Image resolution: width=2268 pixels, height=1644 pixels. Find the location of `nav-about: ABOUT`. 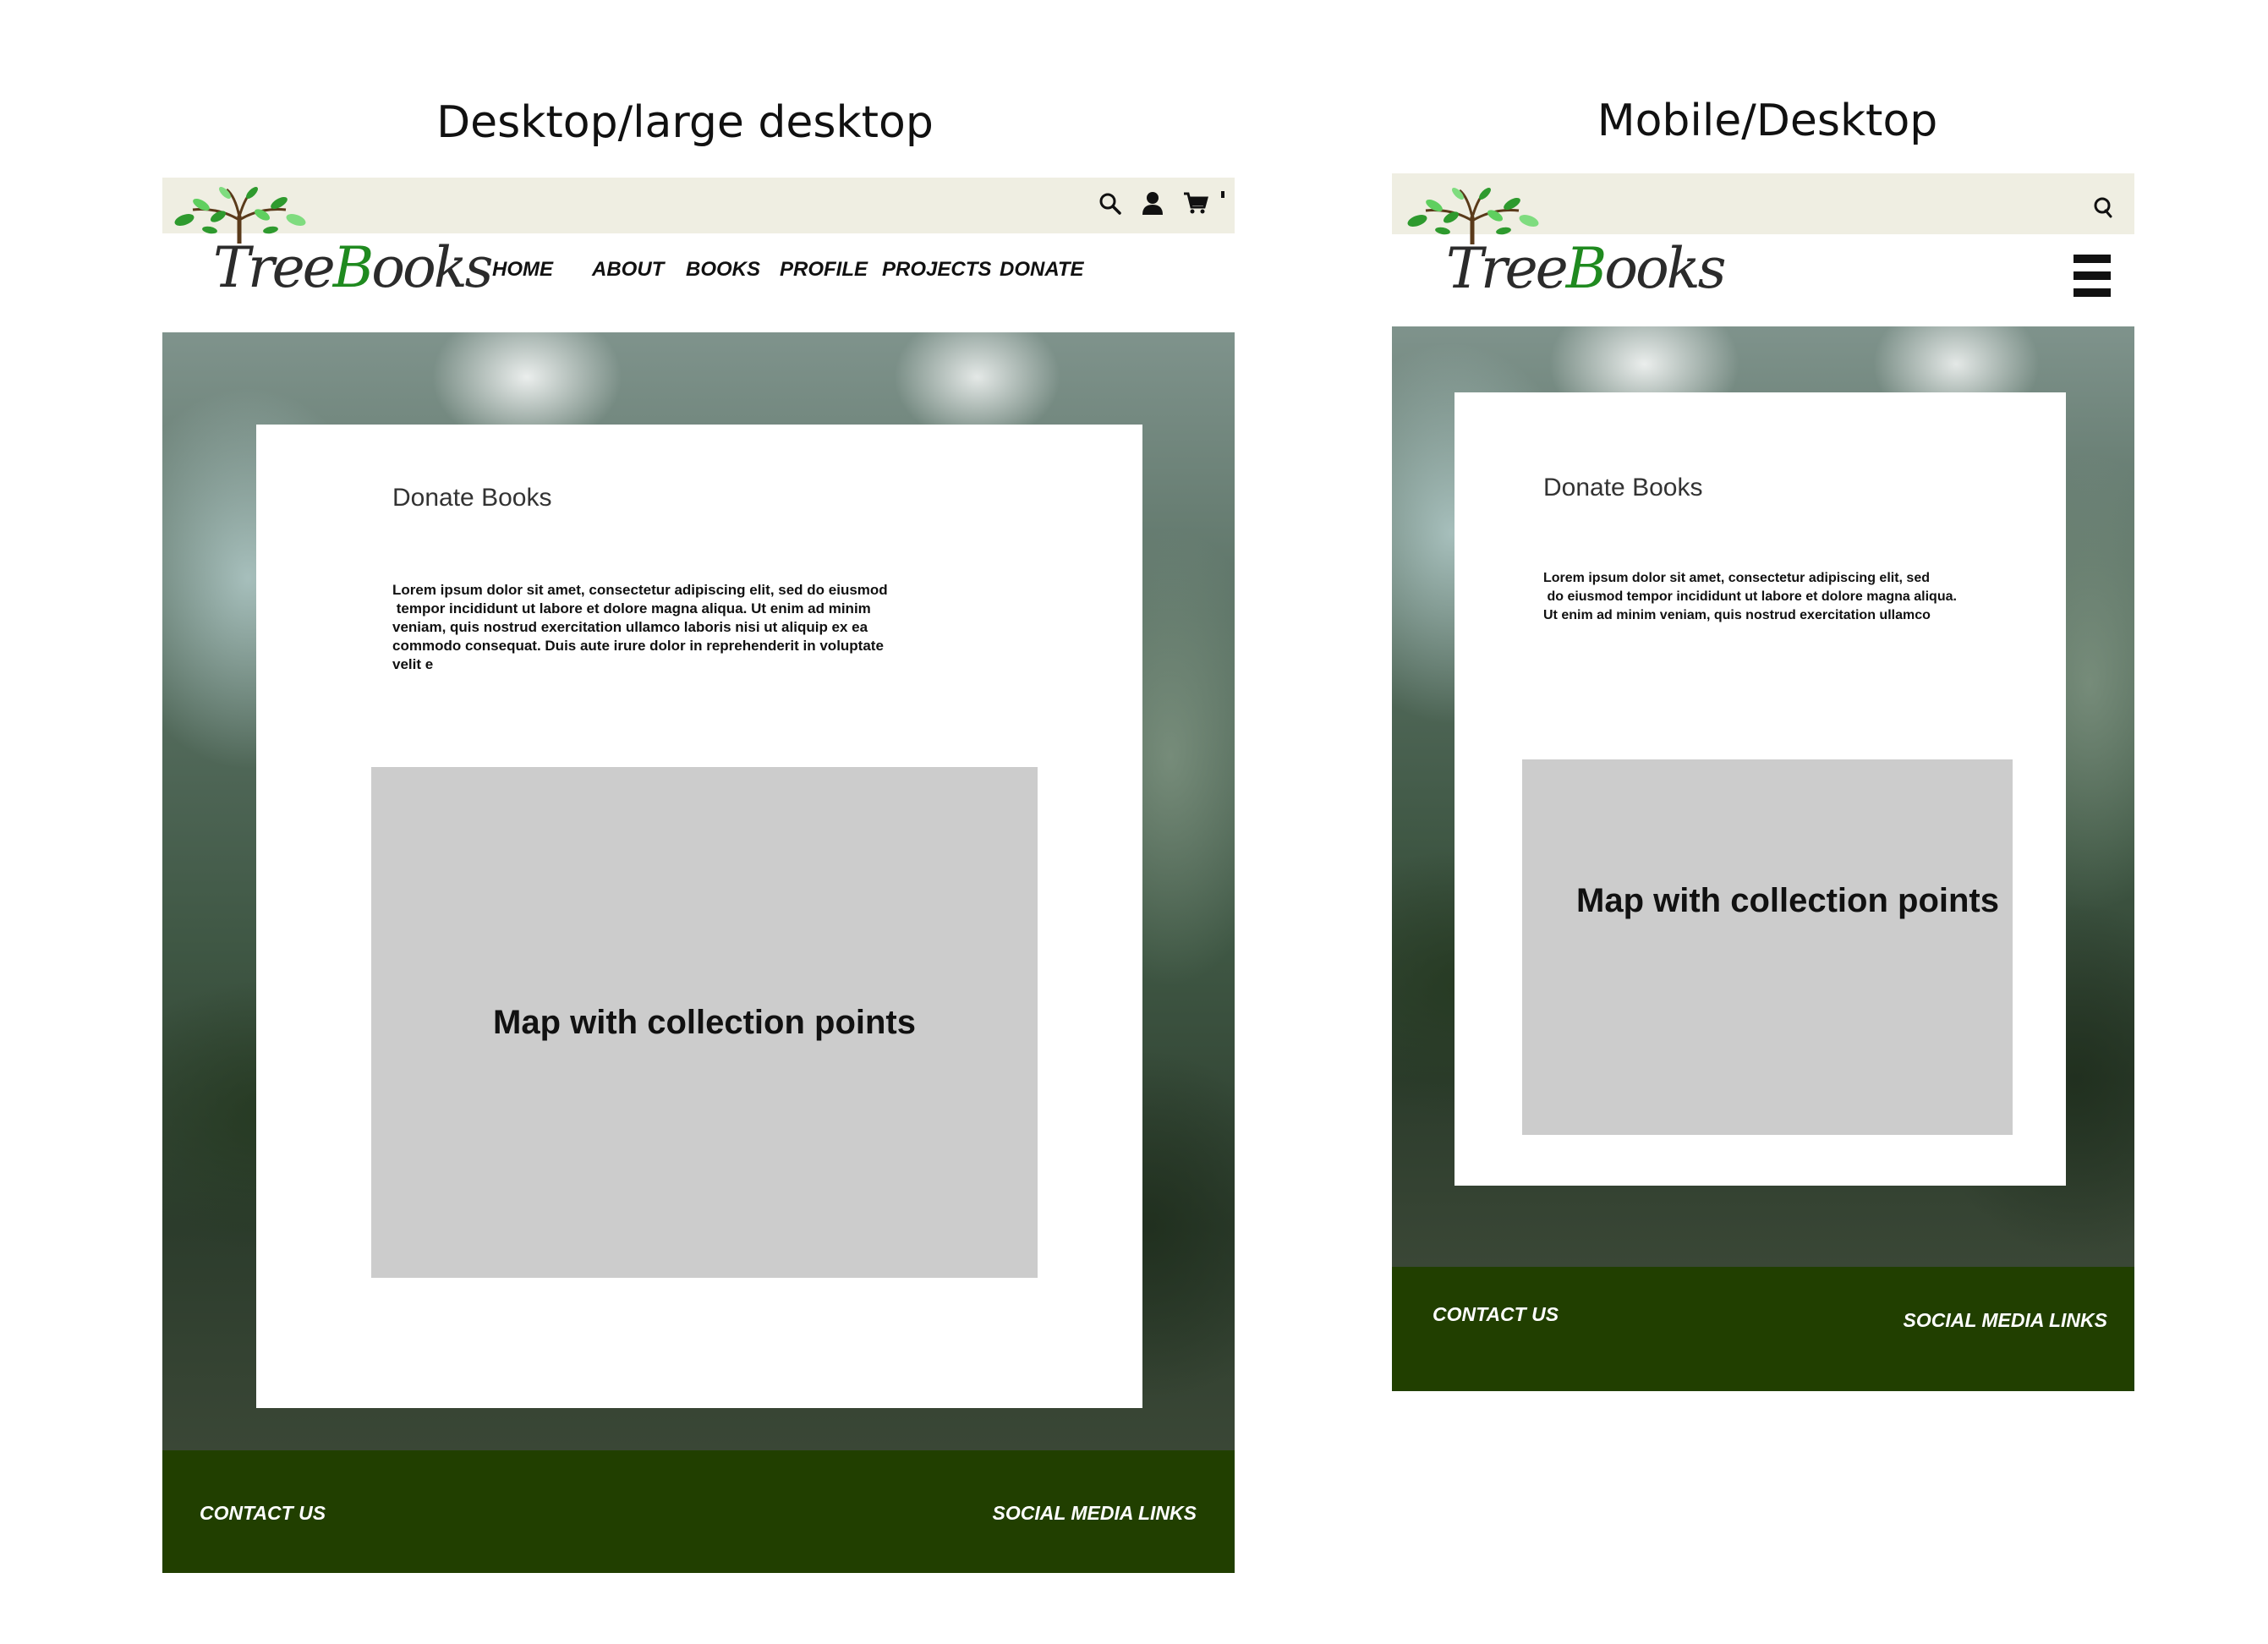

nav-about: ABOUT is located at coordinates (628, 270).